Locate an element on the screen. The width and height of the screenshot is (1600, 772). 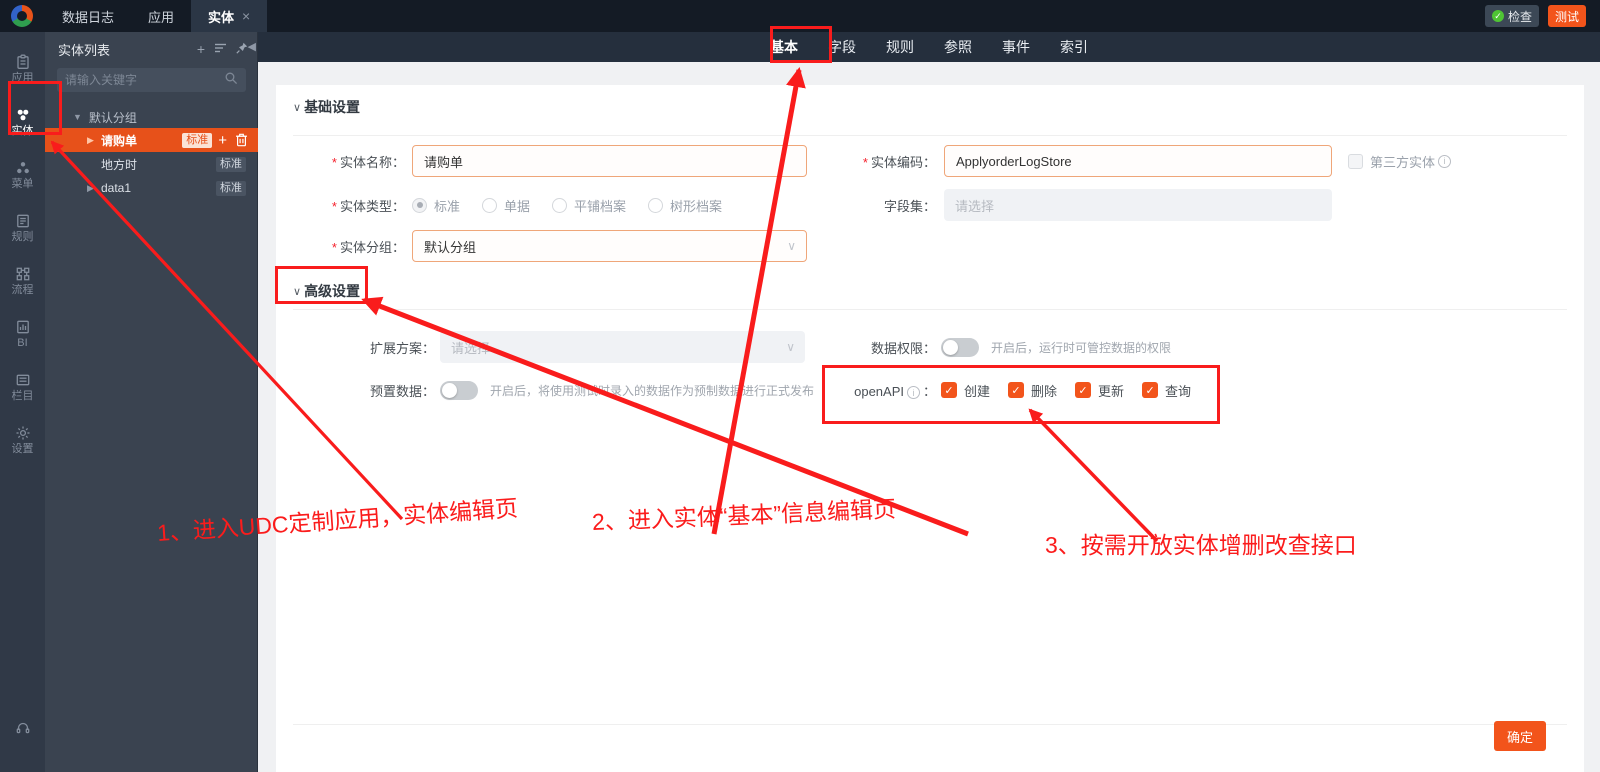
entity-search-box is located at coordinates (151, 80).